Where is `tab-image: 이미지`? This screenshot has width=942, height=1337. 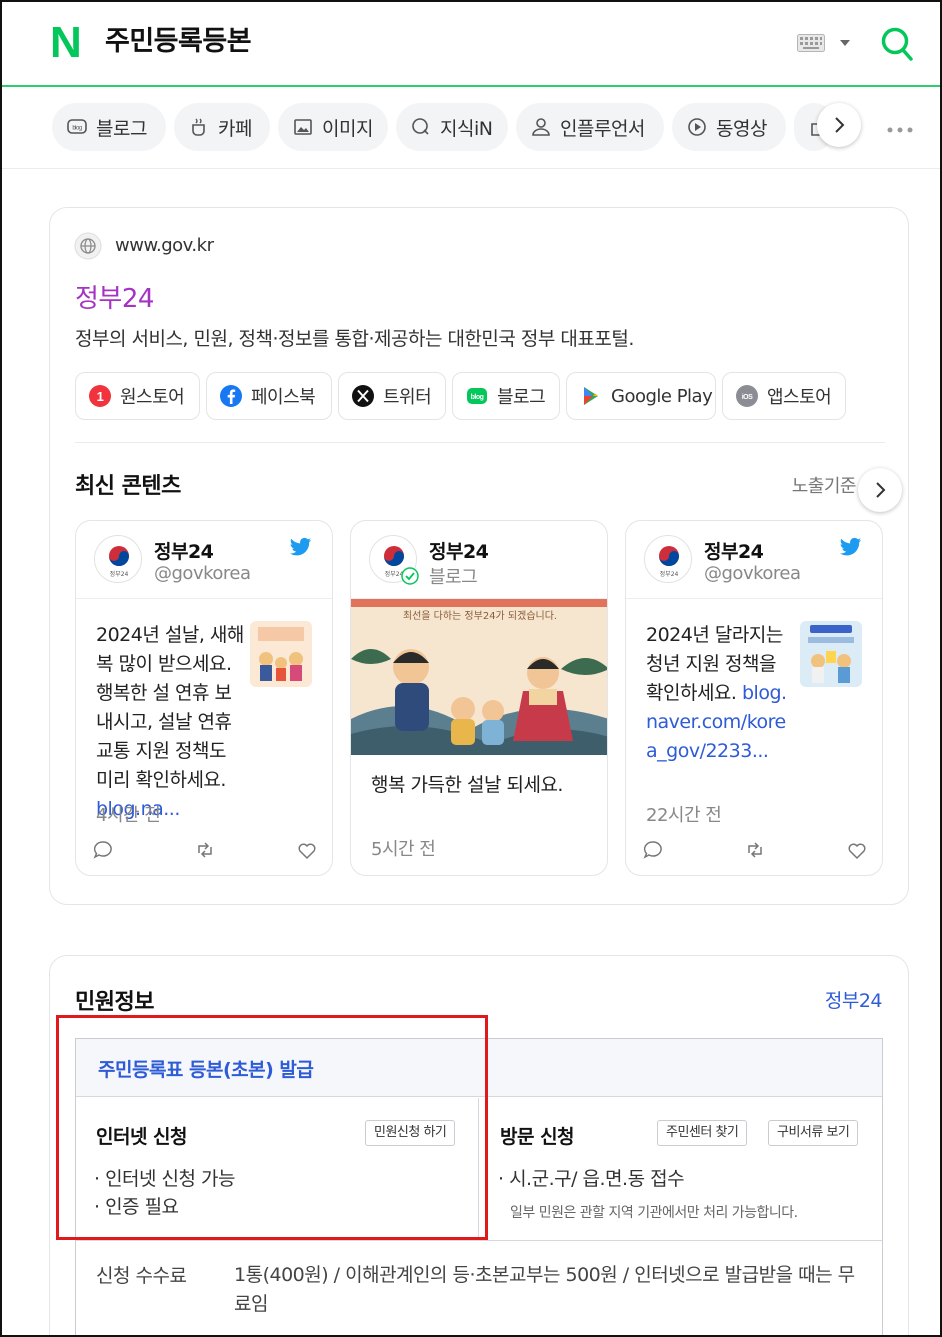 tab-image: 이미지 is located at coordinates (333, 127).